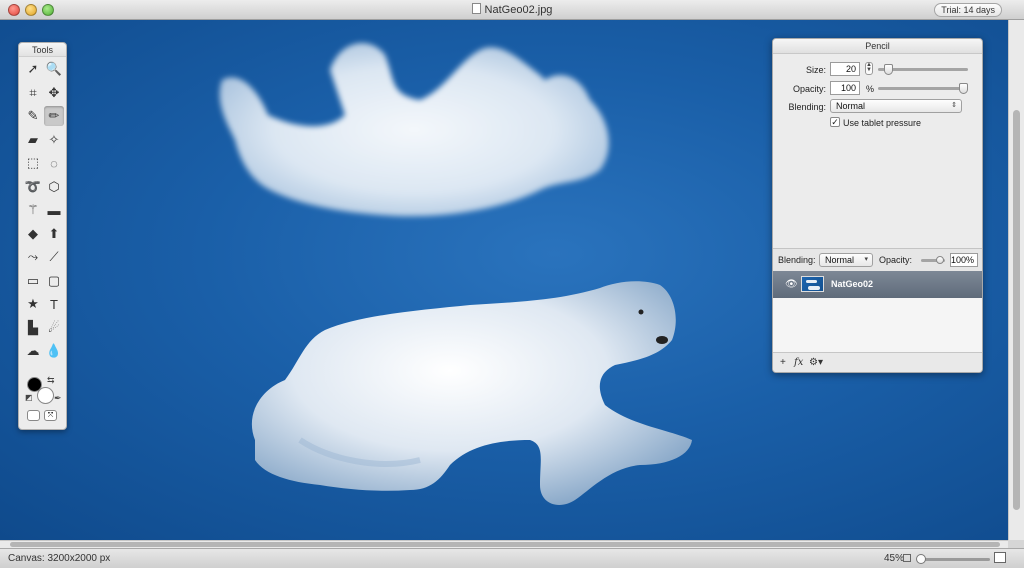  What do you see at coordinates (866, 259) in the screenshot?
I see `popup-arrow-icon: ▾` at bounding box center [866, 259].